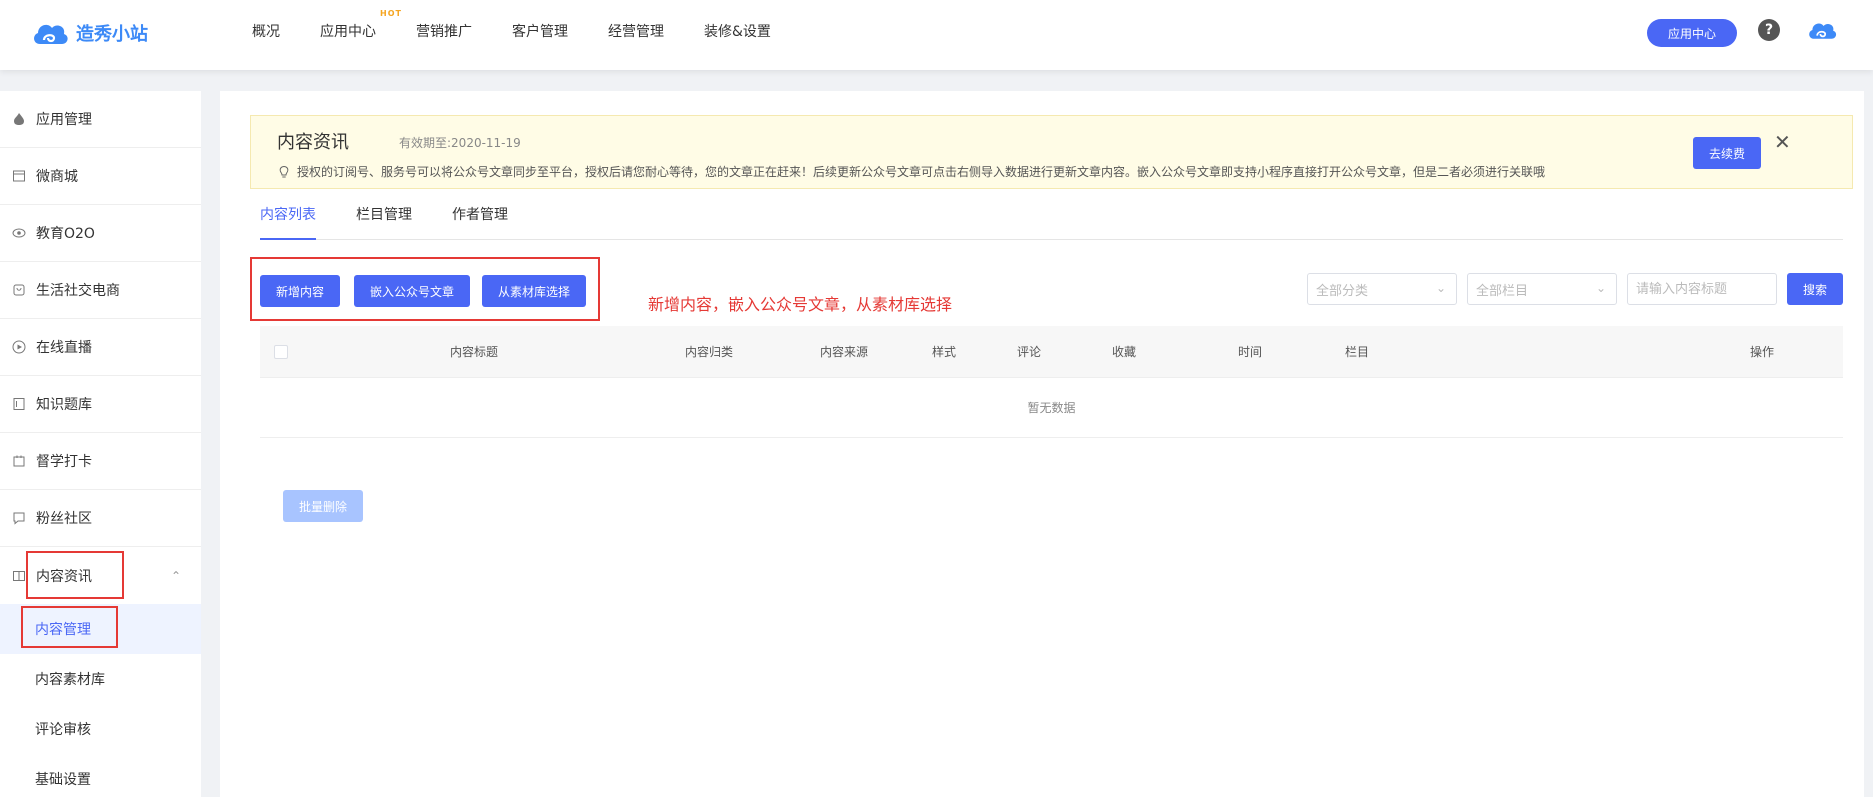  Describe the element at coordinates (100, 461) in the screenshot. I see `sidebar-item-checkin: 督学打卡` at that location.